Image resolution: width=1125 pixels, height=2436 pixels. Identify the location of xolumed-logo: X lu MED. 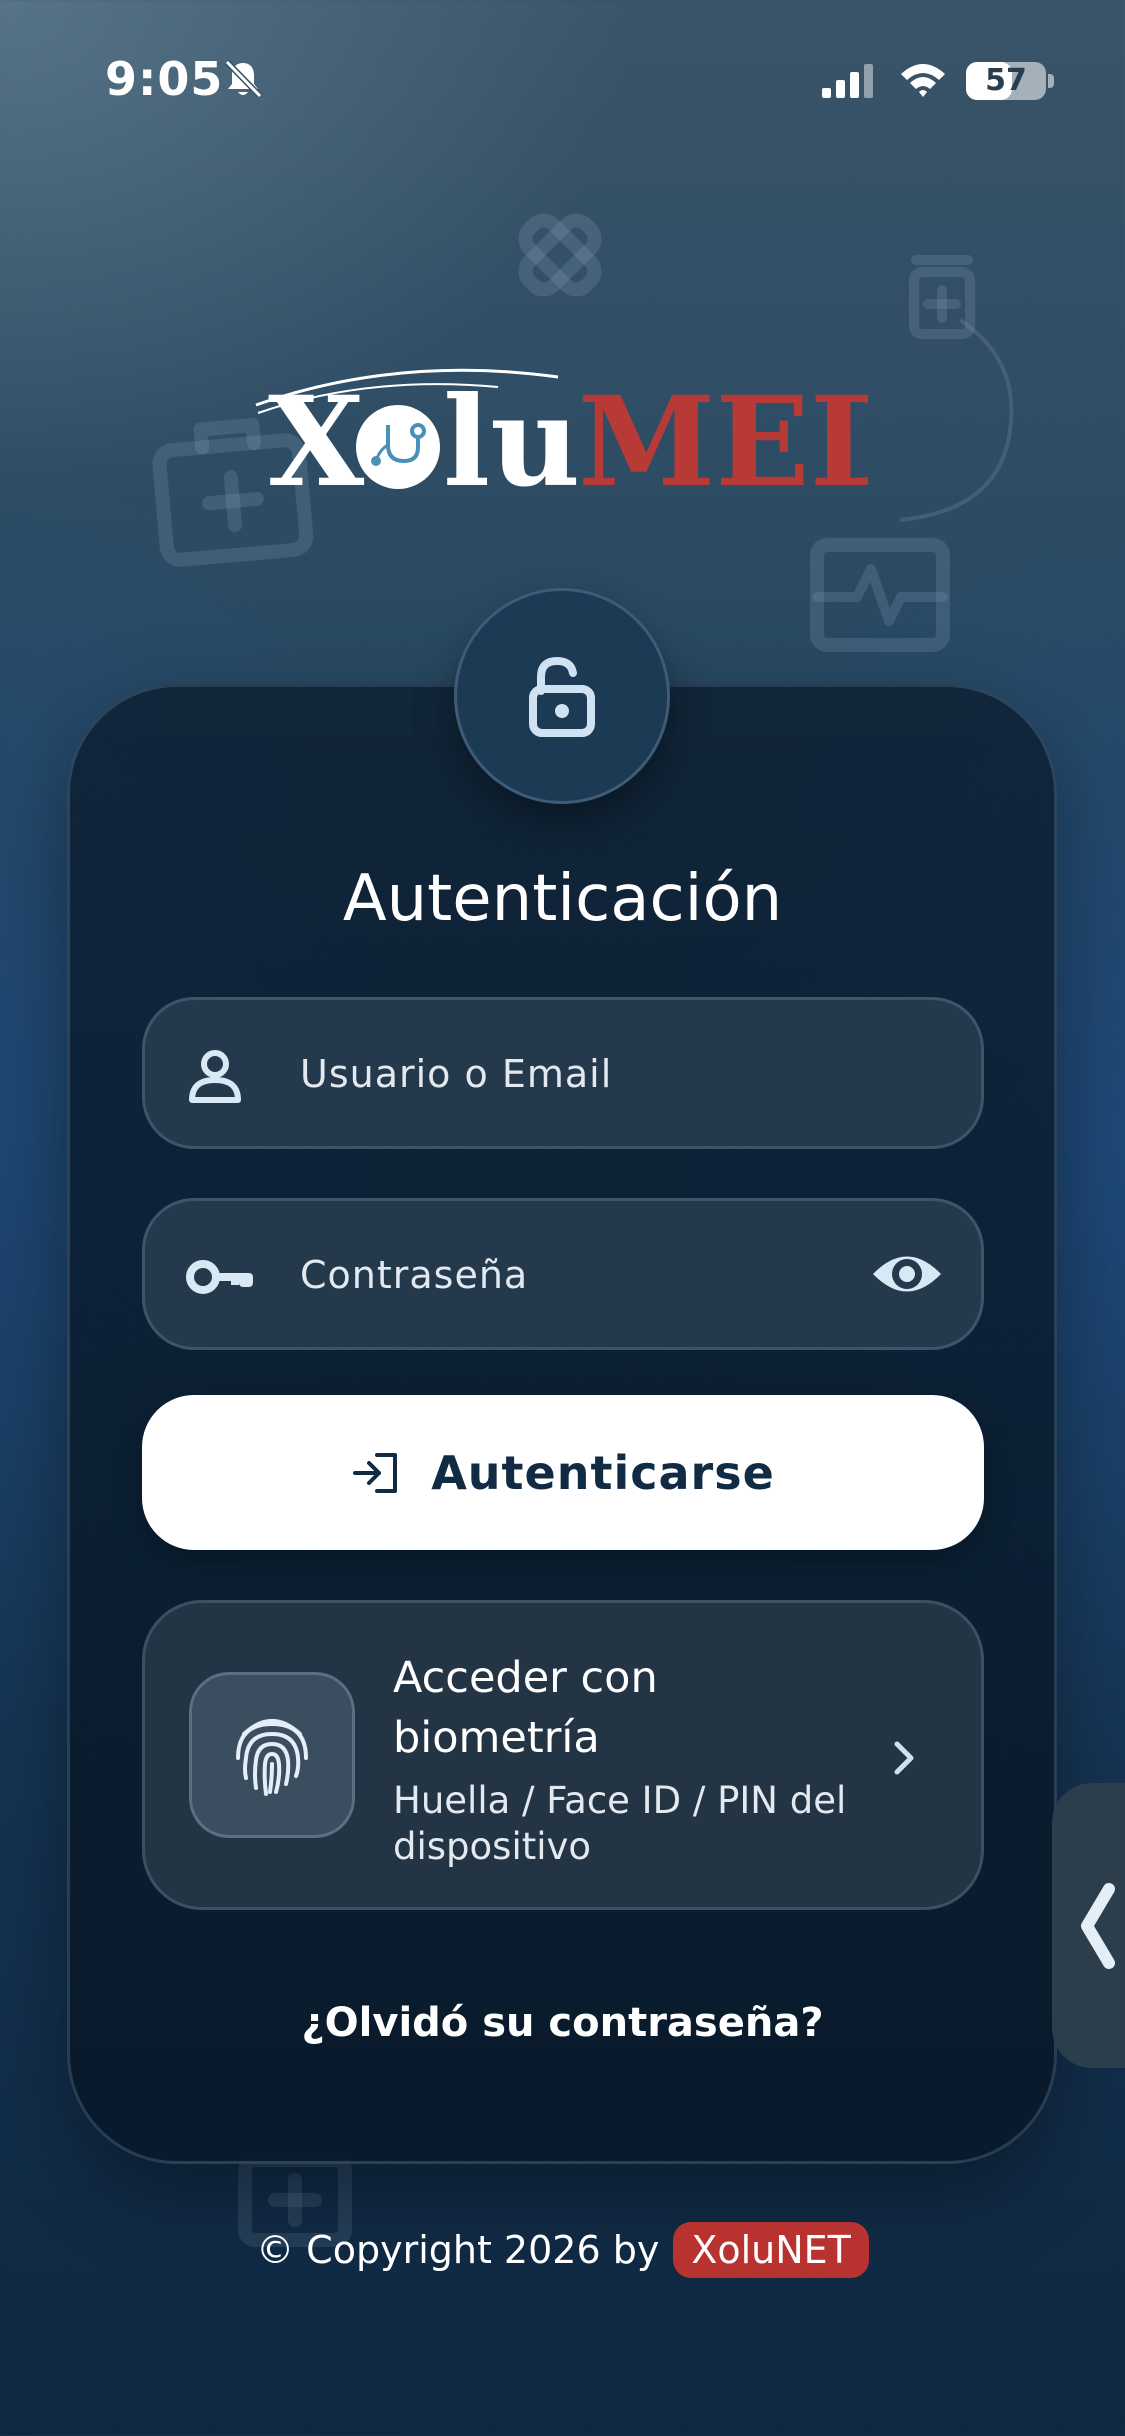
(561, 441).